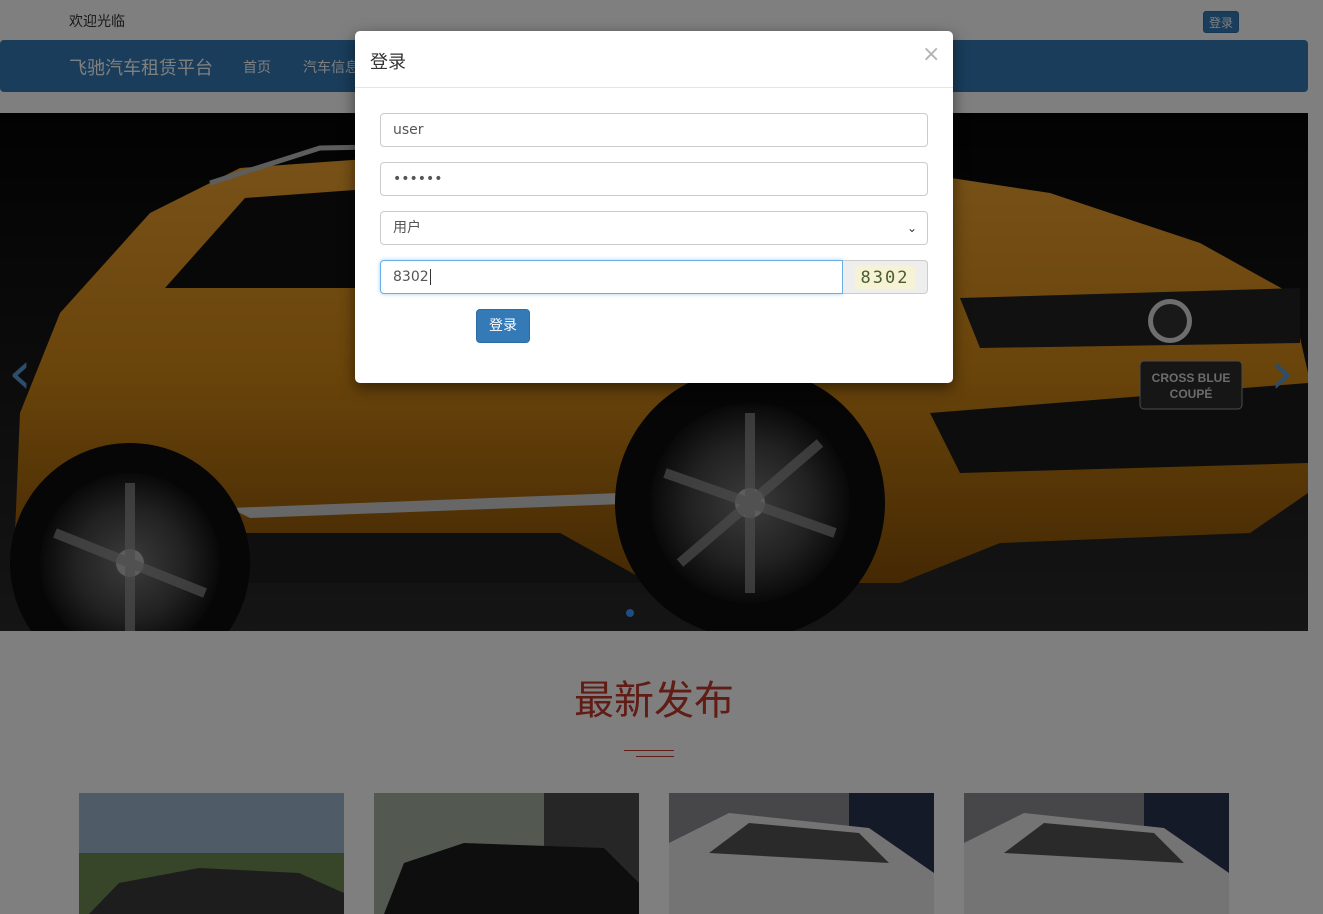 This screenshot has width=1323, height=914. Describe the element at coordinates (388, 62) in the screenshot. I see `modal-title: 登录` at that location.